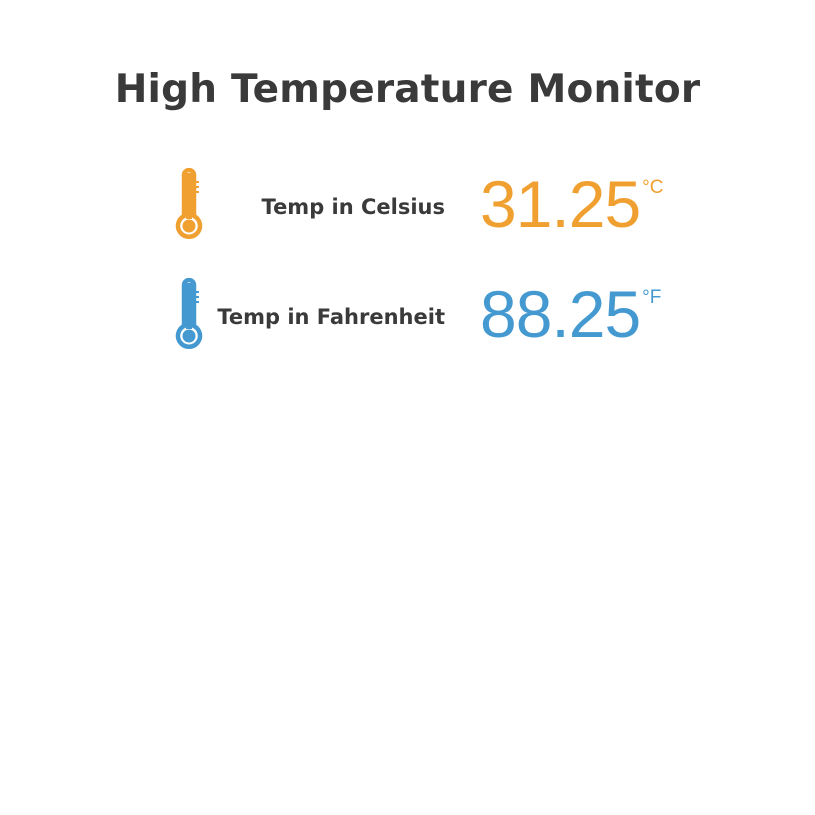 This screenshot has width=815, height=815. Describe the element at coordinates (560, 204) in the screenshot. I see `celsius-value: 31.25` at that location.